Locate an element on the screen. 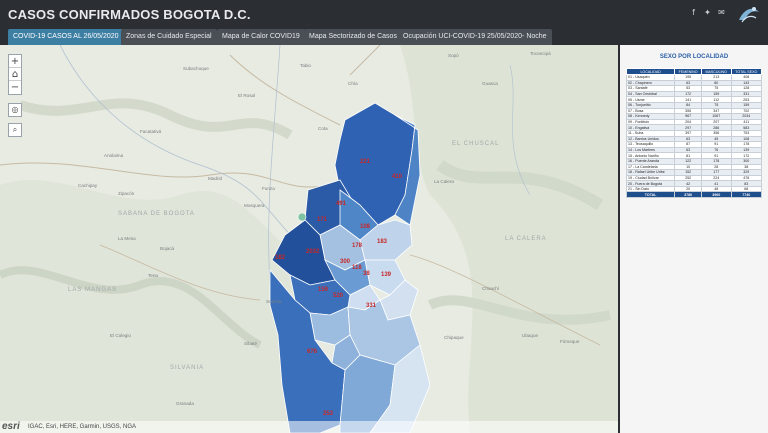 Image resolution: width=768 pixels, height=433 pixels. locality-label: 171 is located at coordinates (322, 220).